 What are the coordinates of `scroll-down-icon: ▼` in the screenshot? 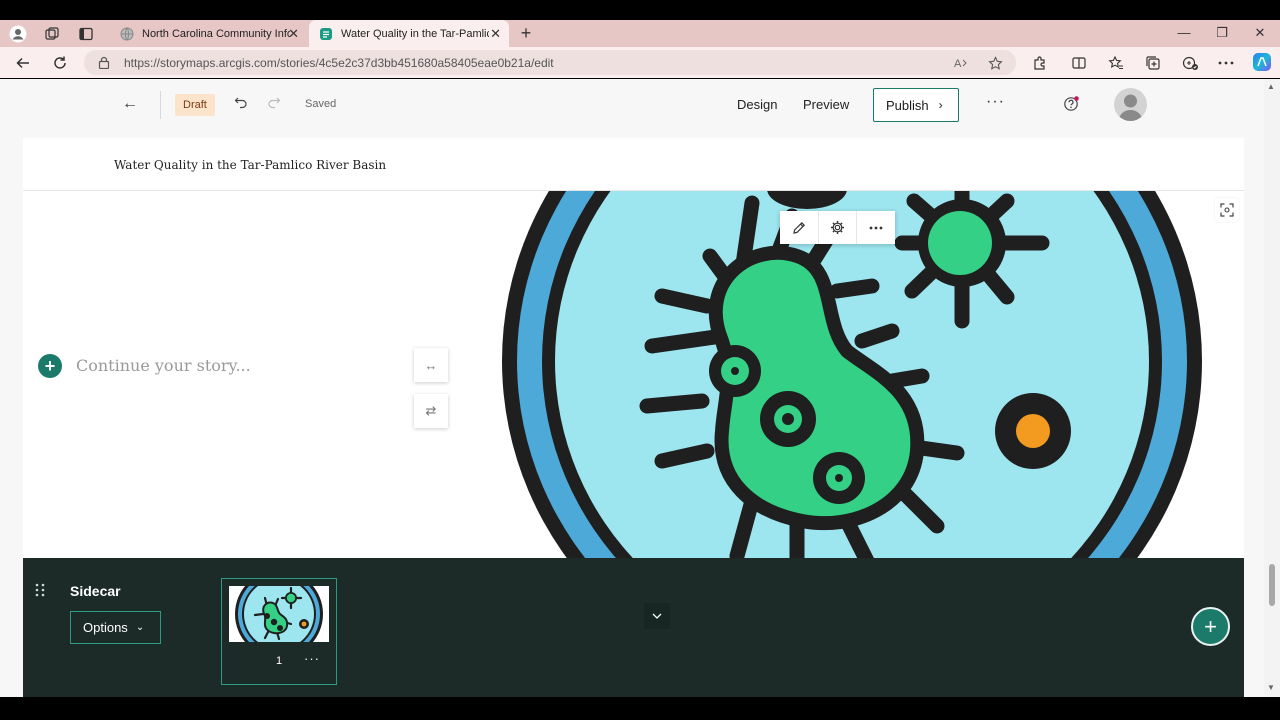 It's located at (1271, 687).